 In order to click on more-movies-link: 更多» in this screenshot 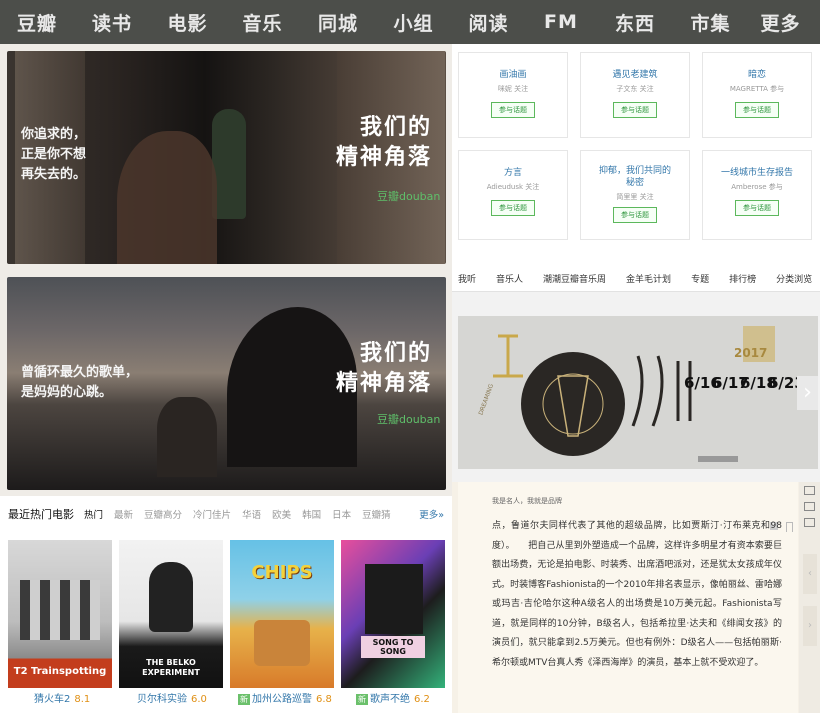, I will do `click(431, 514)`.